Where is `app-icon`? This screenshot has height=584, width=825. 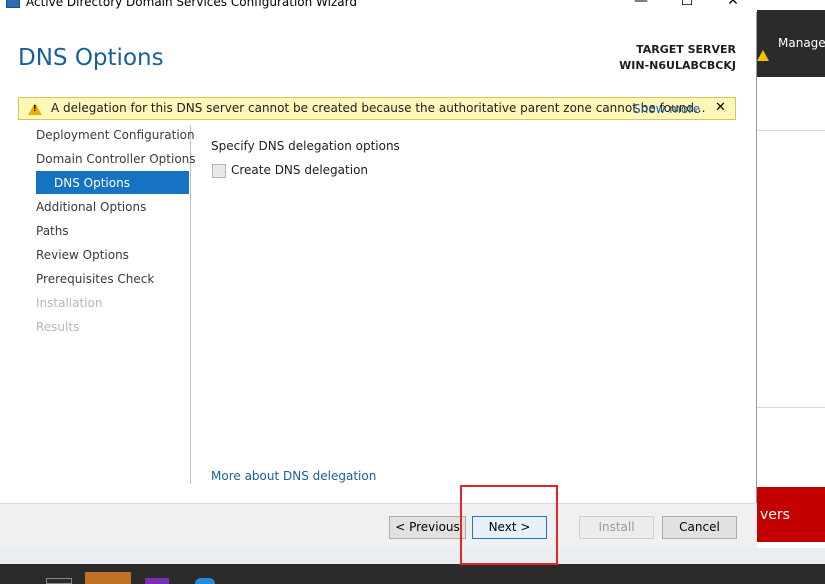
app-icon is located at coordinates (13, 4).